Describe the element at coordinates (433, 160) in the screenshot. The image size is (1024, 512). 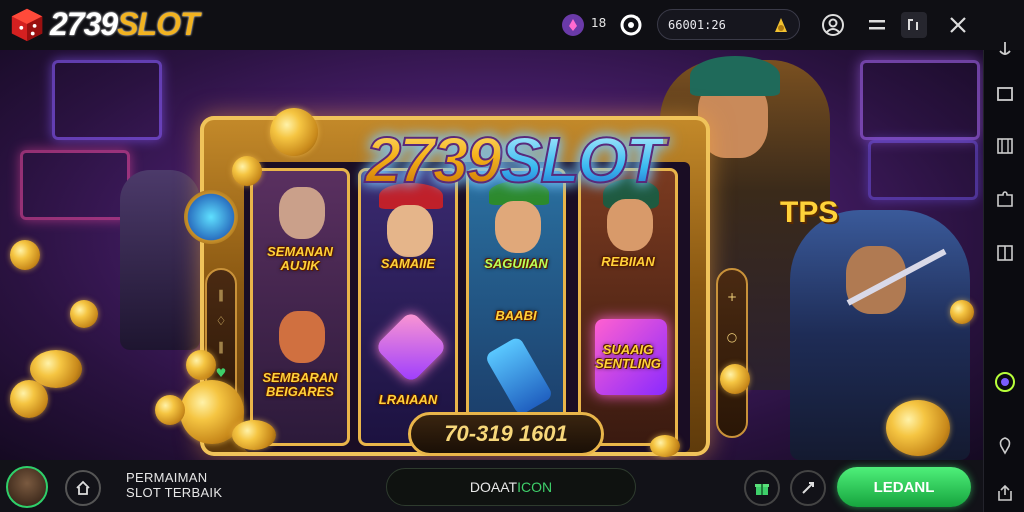
I see `marquee-number: 2739` at that location.